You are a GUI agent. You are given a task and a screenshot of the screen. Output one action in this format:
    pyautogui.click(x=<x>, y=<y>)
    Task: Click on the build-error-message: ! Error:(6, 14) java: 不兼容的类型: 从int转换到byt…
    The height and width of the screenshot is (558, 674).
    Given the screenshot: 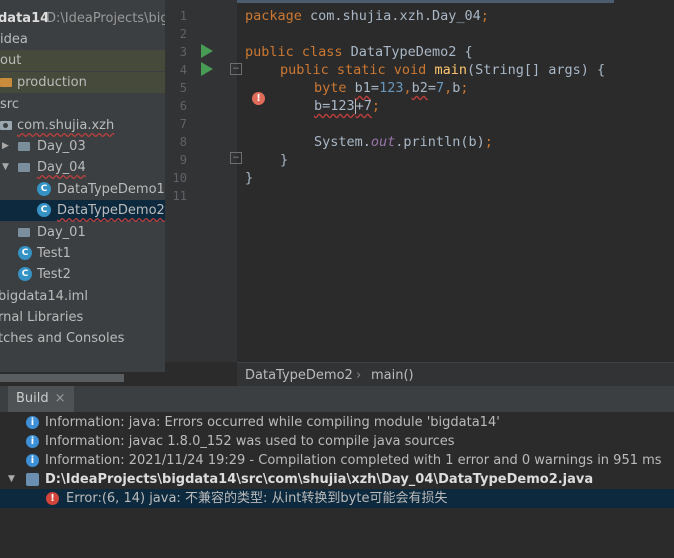 What is the action you would take?
    pyautogui.click(x=337, y=498)
    